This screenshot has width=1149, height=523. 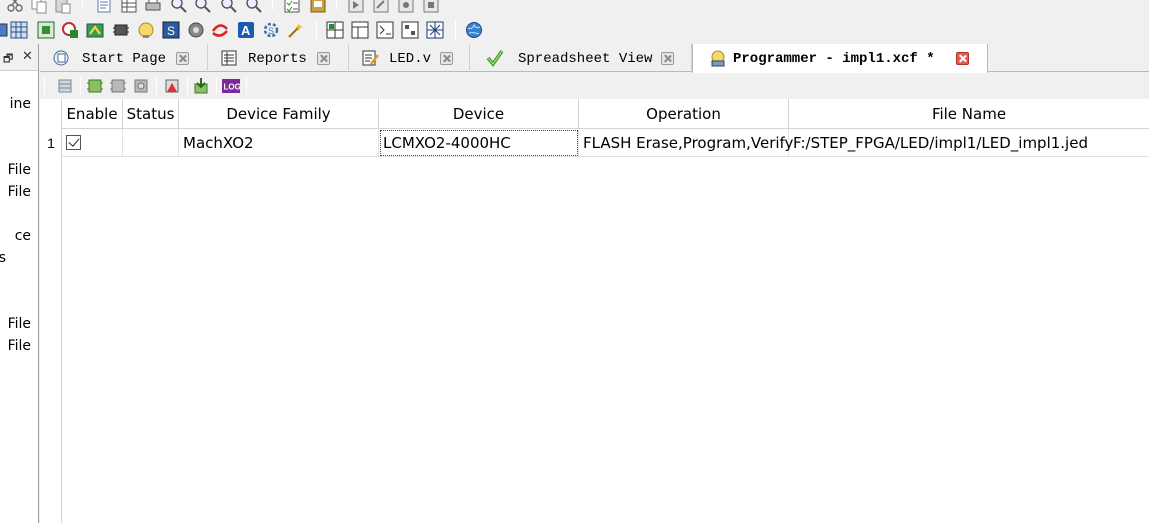 What do you see at coordinates (129, 7) in the screenshot?
I see `table-icon` at bounding box center [129, 7].